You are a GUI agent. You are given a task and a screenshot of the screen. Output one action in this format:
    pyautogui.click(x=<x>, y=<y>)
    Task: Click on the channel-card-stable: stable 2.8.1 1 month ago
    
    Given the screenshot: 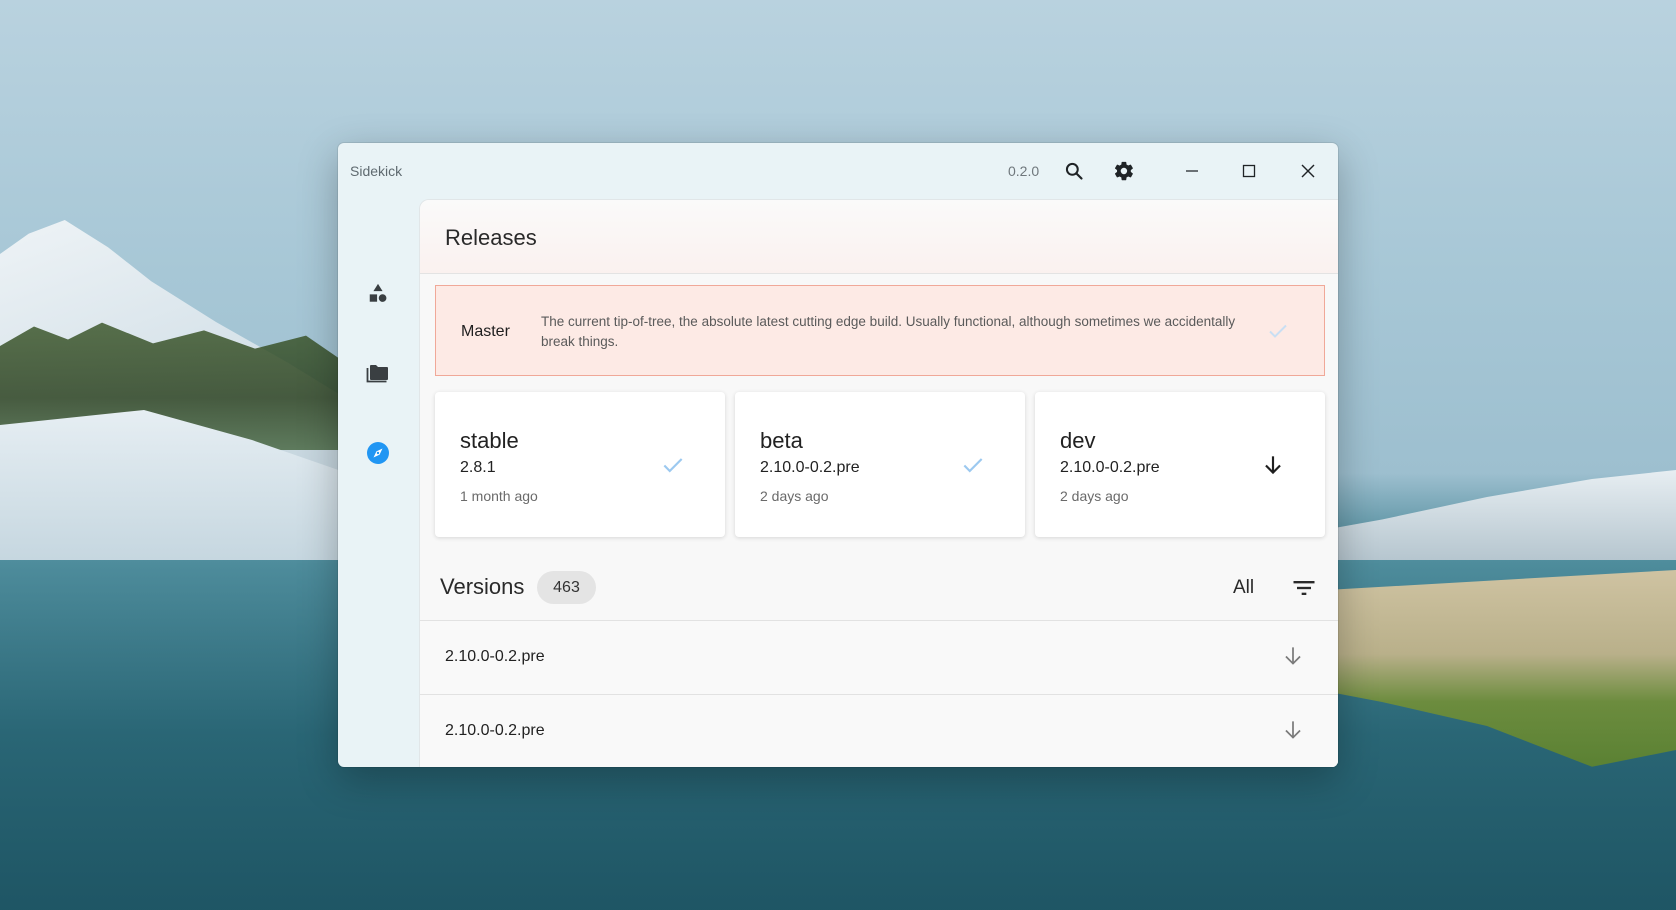 What is the action you would take?
    pyautogui.click(x=580, y=464)
    